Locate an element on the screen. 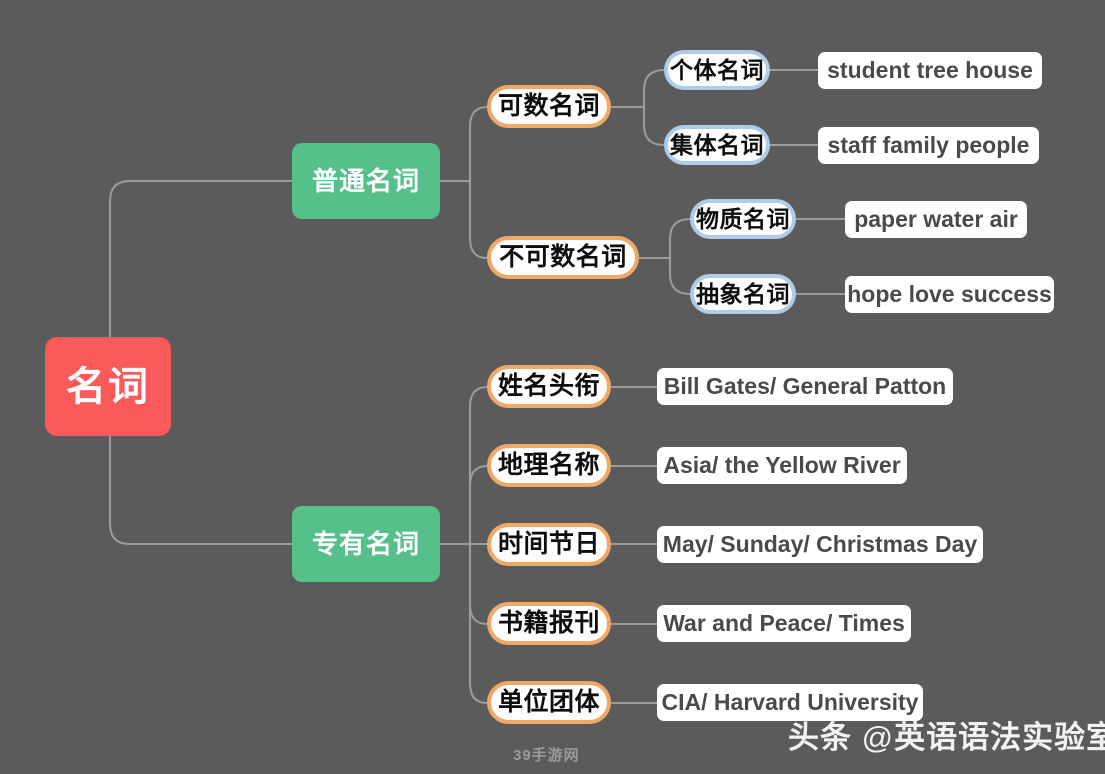 This screenshot has height=774, width=1105. category-node-uncountable: 不可数名词 is located at coordinates (563, 257).